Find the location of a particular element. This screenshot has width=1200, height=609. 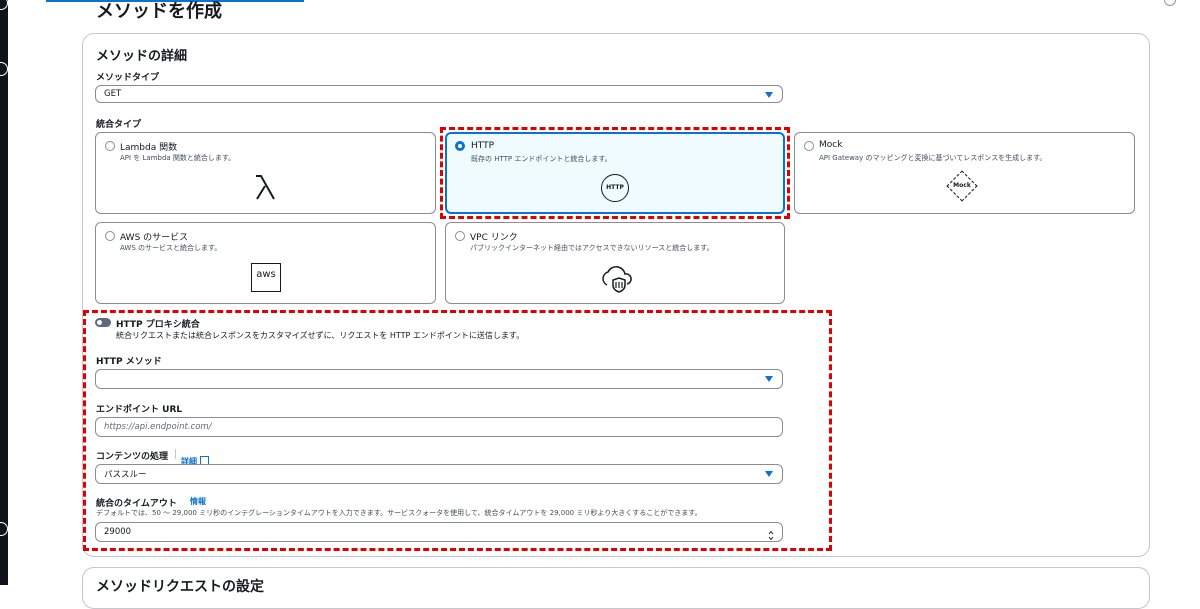

card-title: Mock is located at coordinates (831, 145).